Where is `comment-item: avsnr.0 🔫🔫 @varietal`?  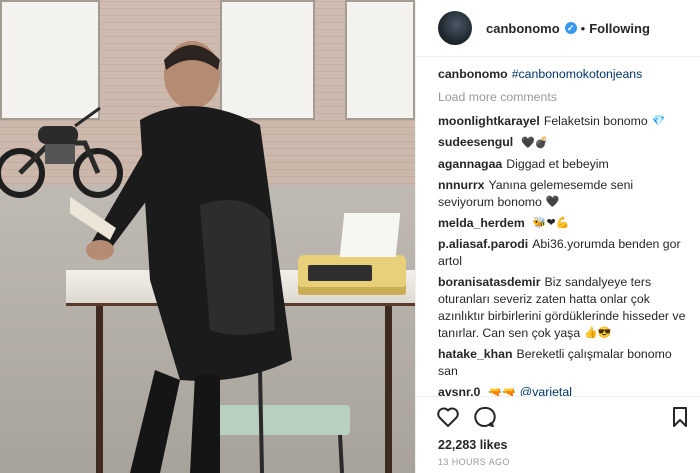 comment-item: avsnr.0 🔫🔫 @varietal is located at coordinates (563, 390).